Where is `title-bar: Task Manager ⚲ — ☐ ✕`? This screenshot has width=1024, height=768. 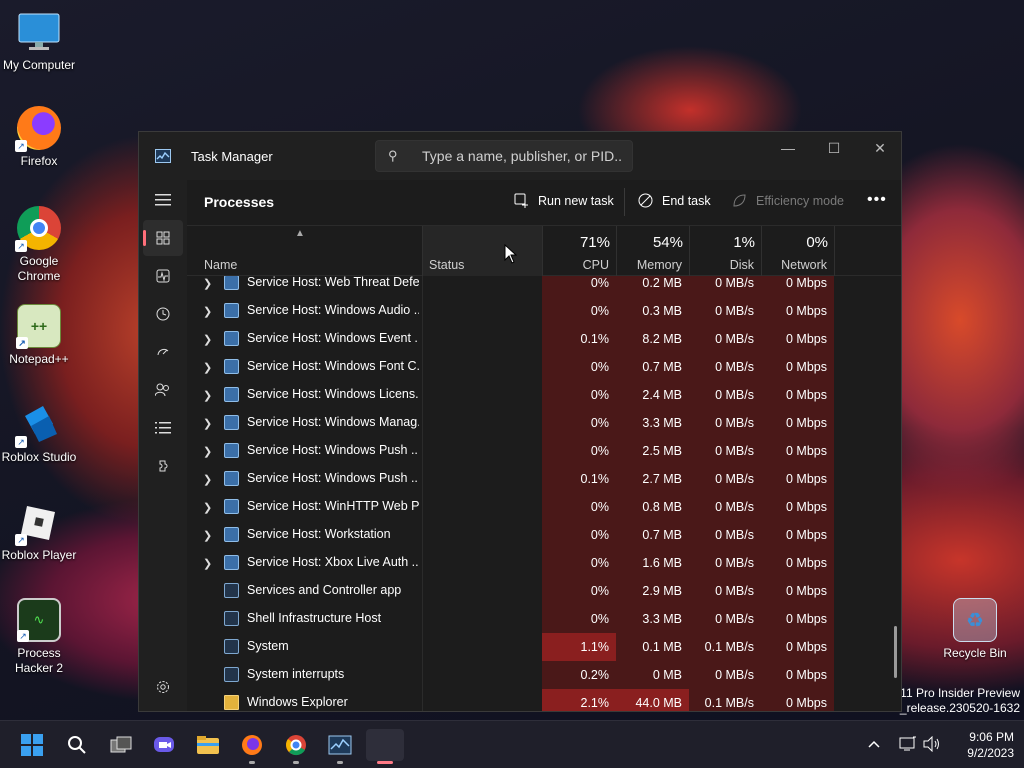 title-bar: Task Manager ⚲ — ☐ ✕ is located at coordinates (520, 156).